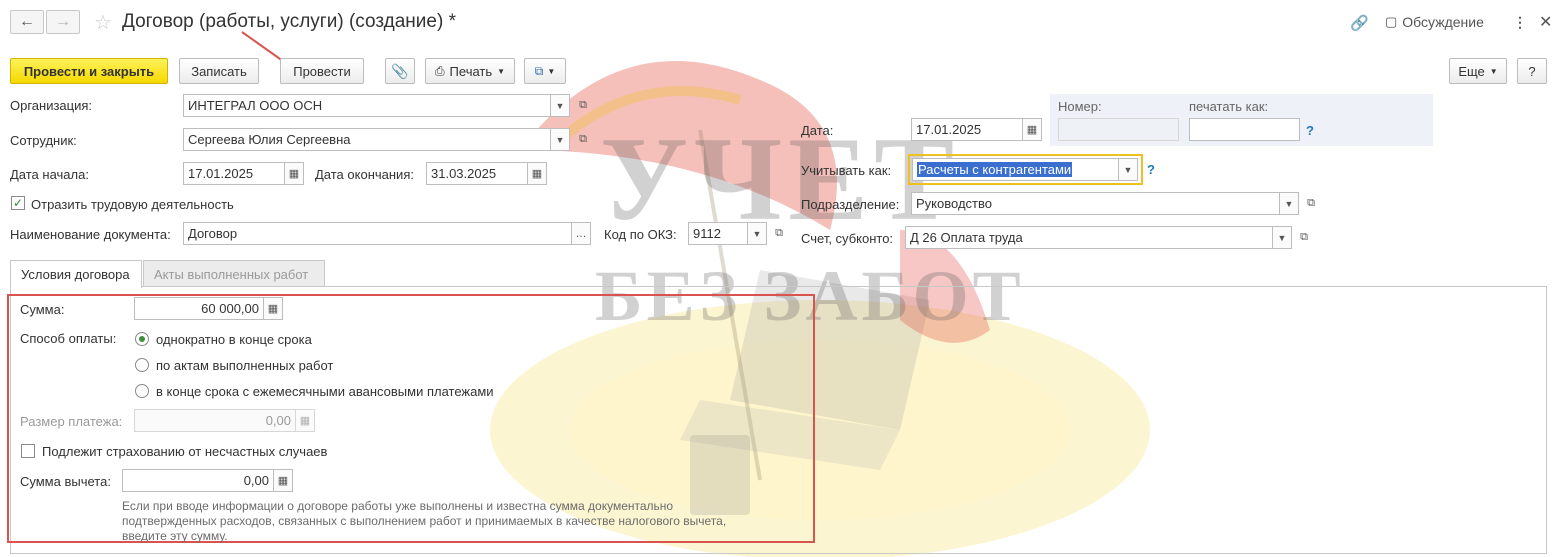 The height and width of the screenshot is (557, 1562). I want to click on post-and-close-button: Провести и закрыть, so click(89, 71).